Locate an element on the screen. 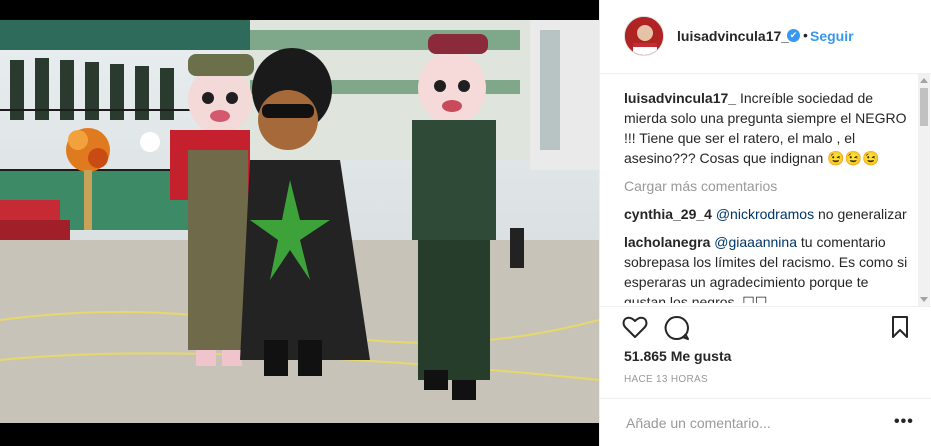 This screenshot has width=931, height=446. comment-mention: @giaaannina is located at coordinates (755, 242).